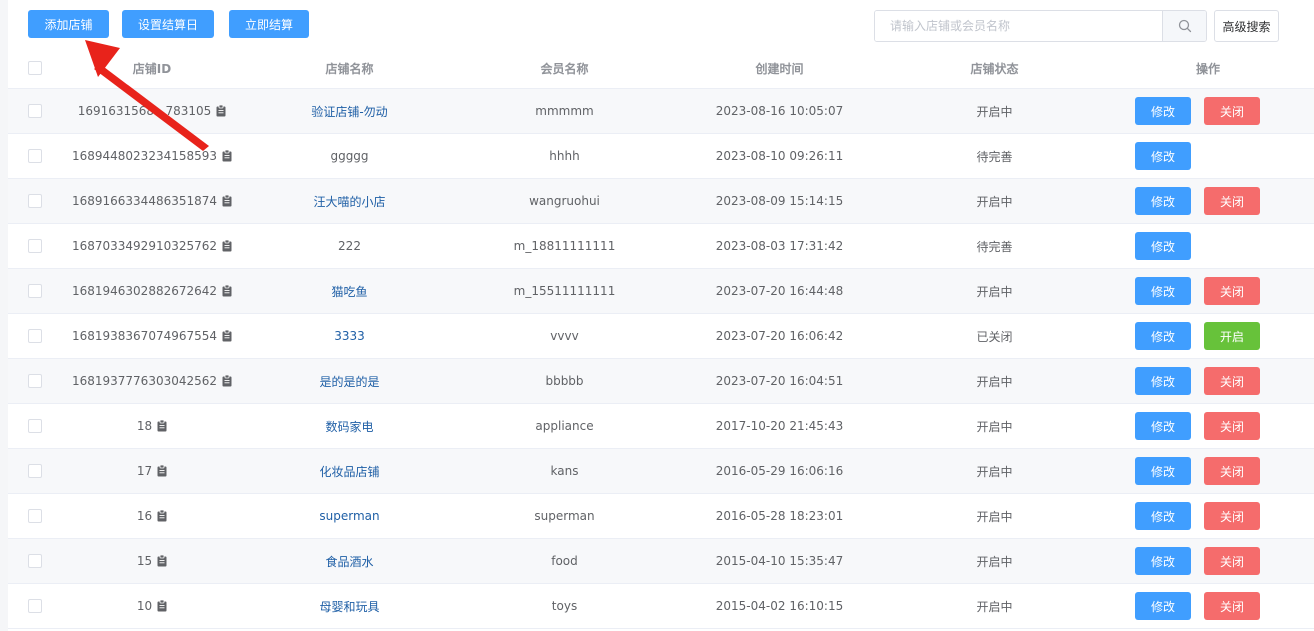 The height and width of the screenshot is (631, 1314). What do you see at coordinates (349, 426) in the screenshot?
I see `shop-name: 数码家电` at bounding box center [349, 426].